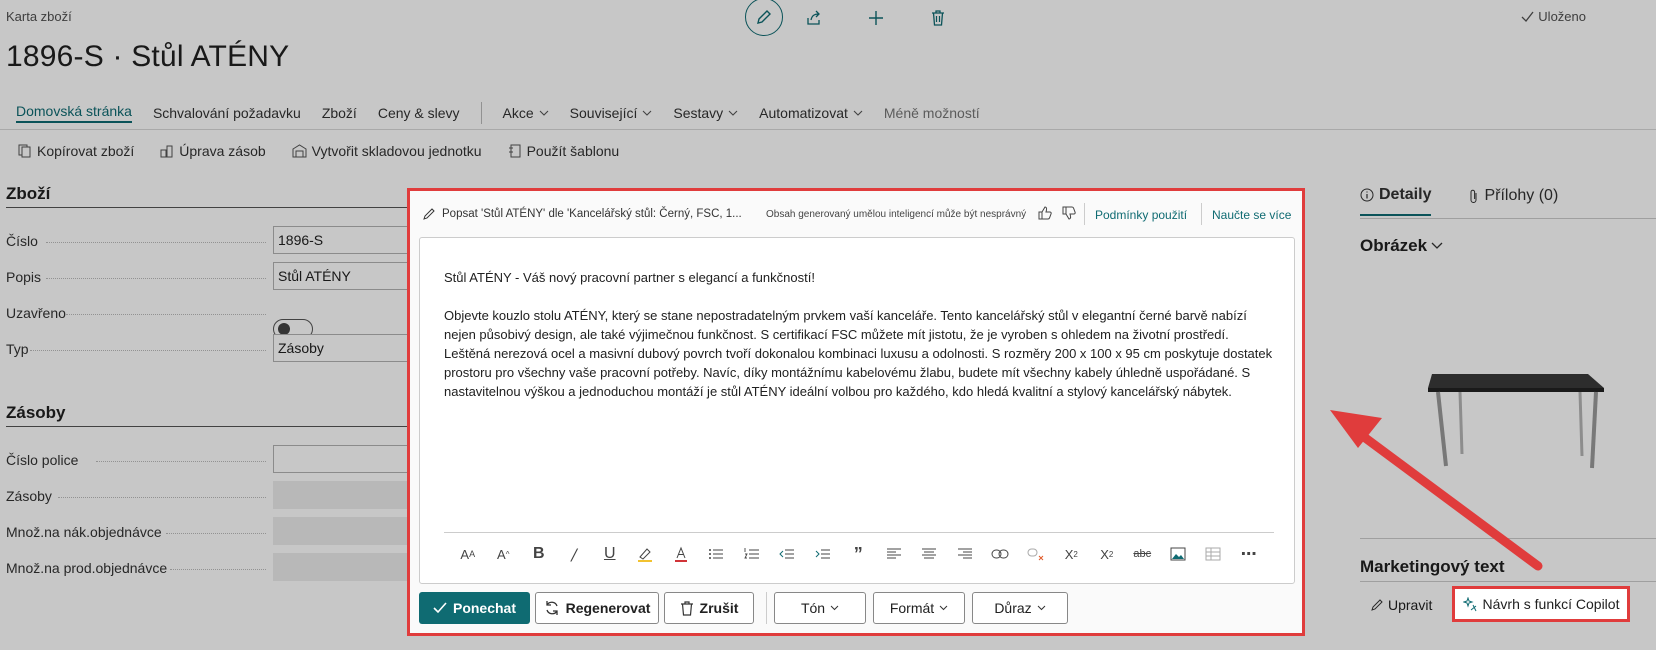 This screenshot has height=650, width=1656. Describe the element at coordinates (1178, 554) in the screenshot. I see `image-icon` at that location.